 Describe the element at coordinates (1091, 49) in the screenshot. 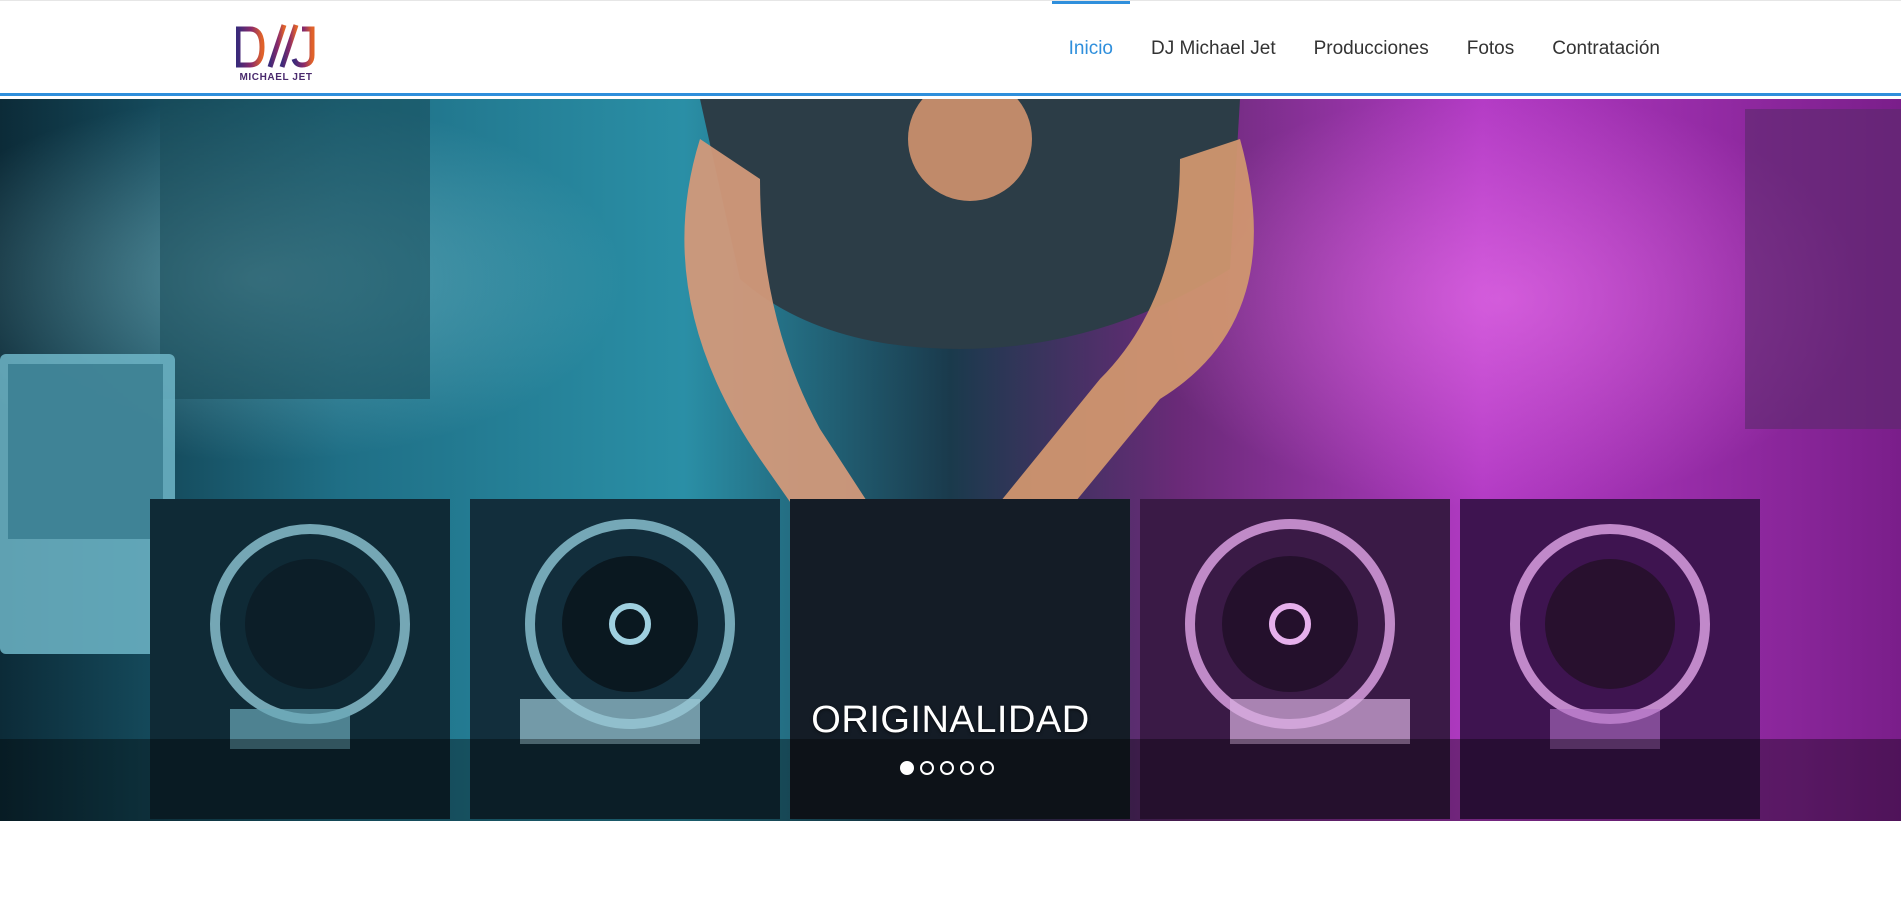

I see `nav-item-inicio: Inicio` at that location.